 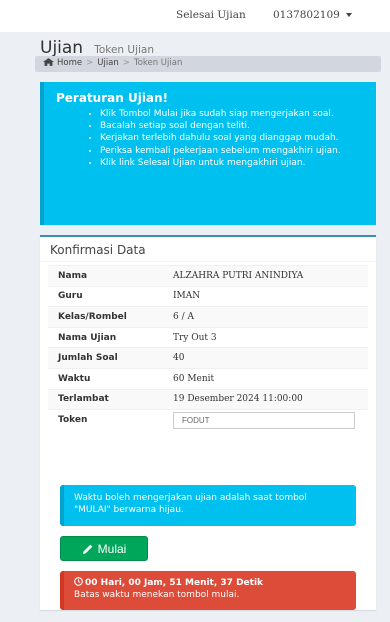 I want to click on table-row: Jumlah Soal 40, so click(x=208, y=358).